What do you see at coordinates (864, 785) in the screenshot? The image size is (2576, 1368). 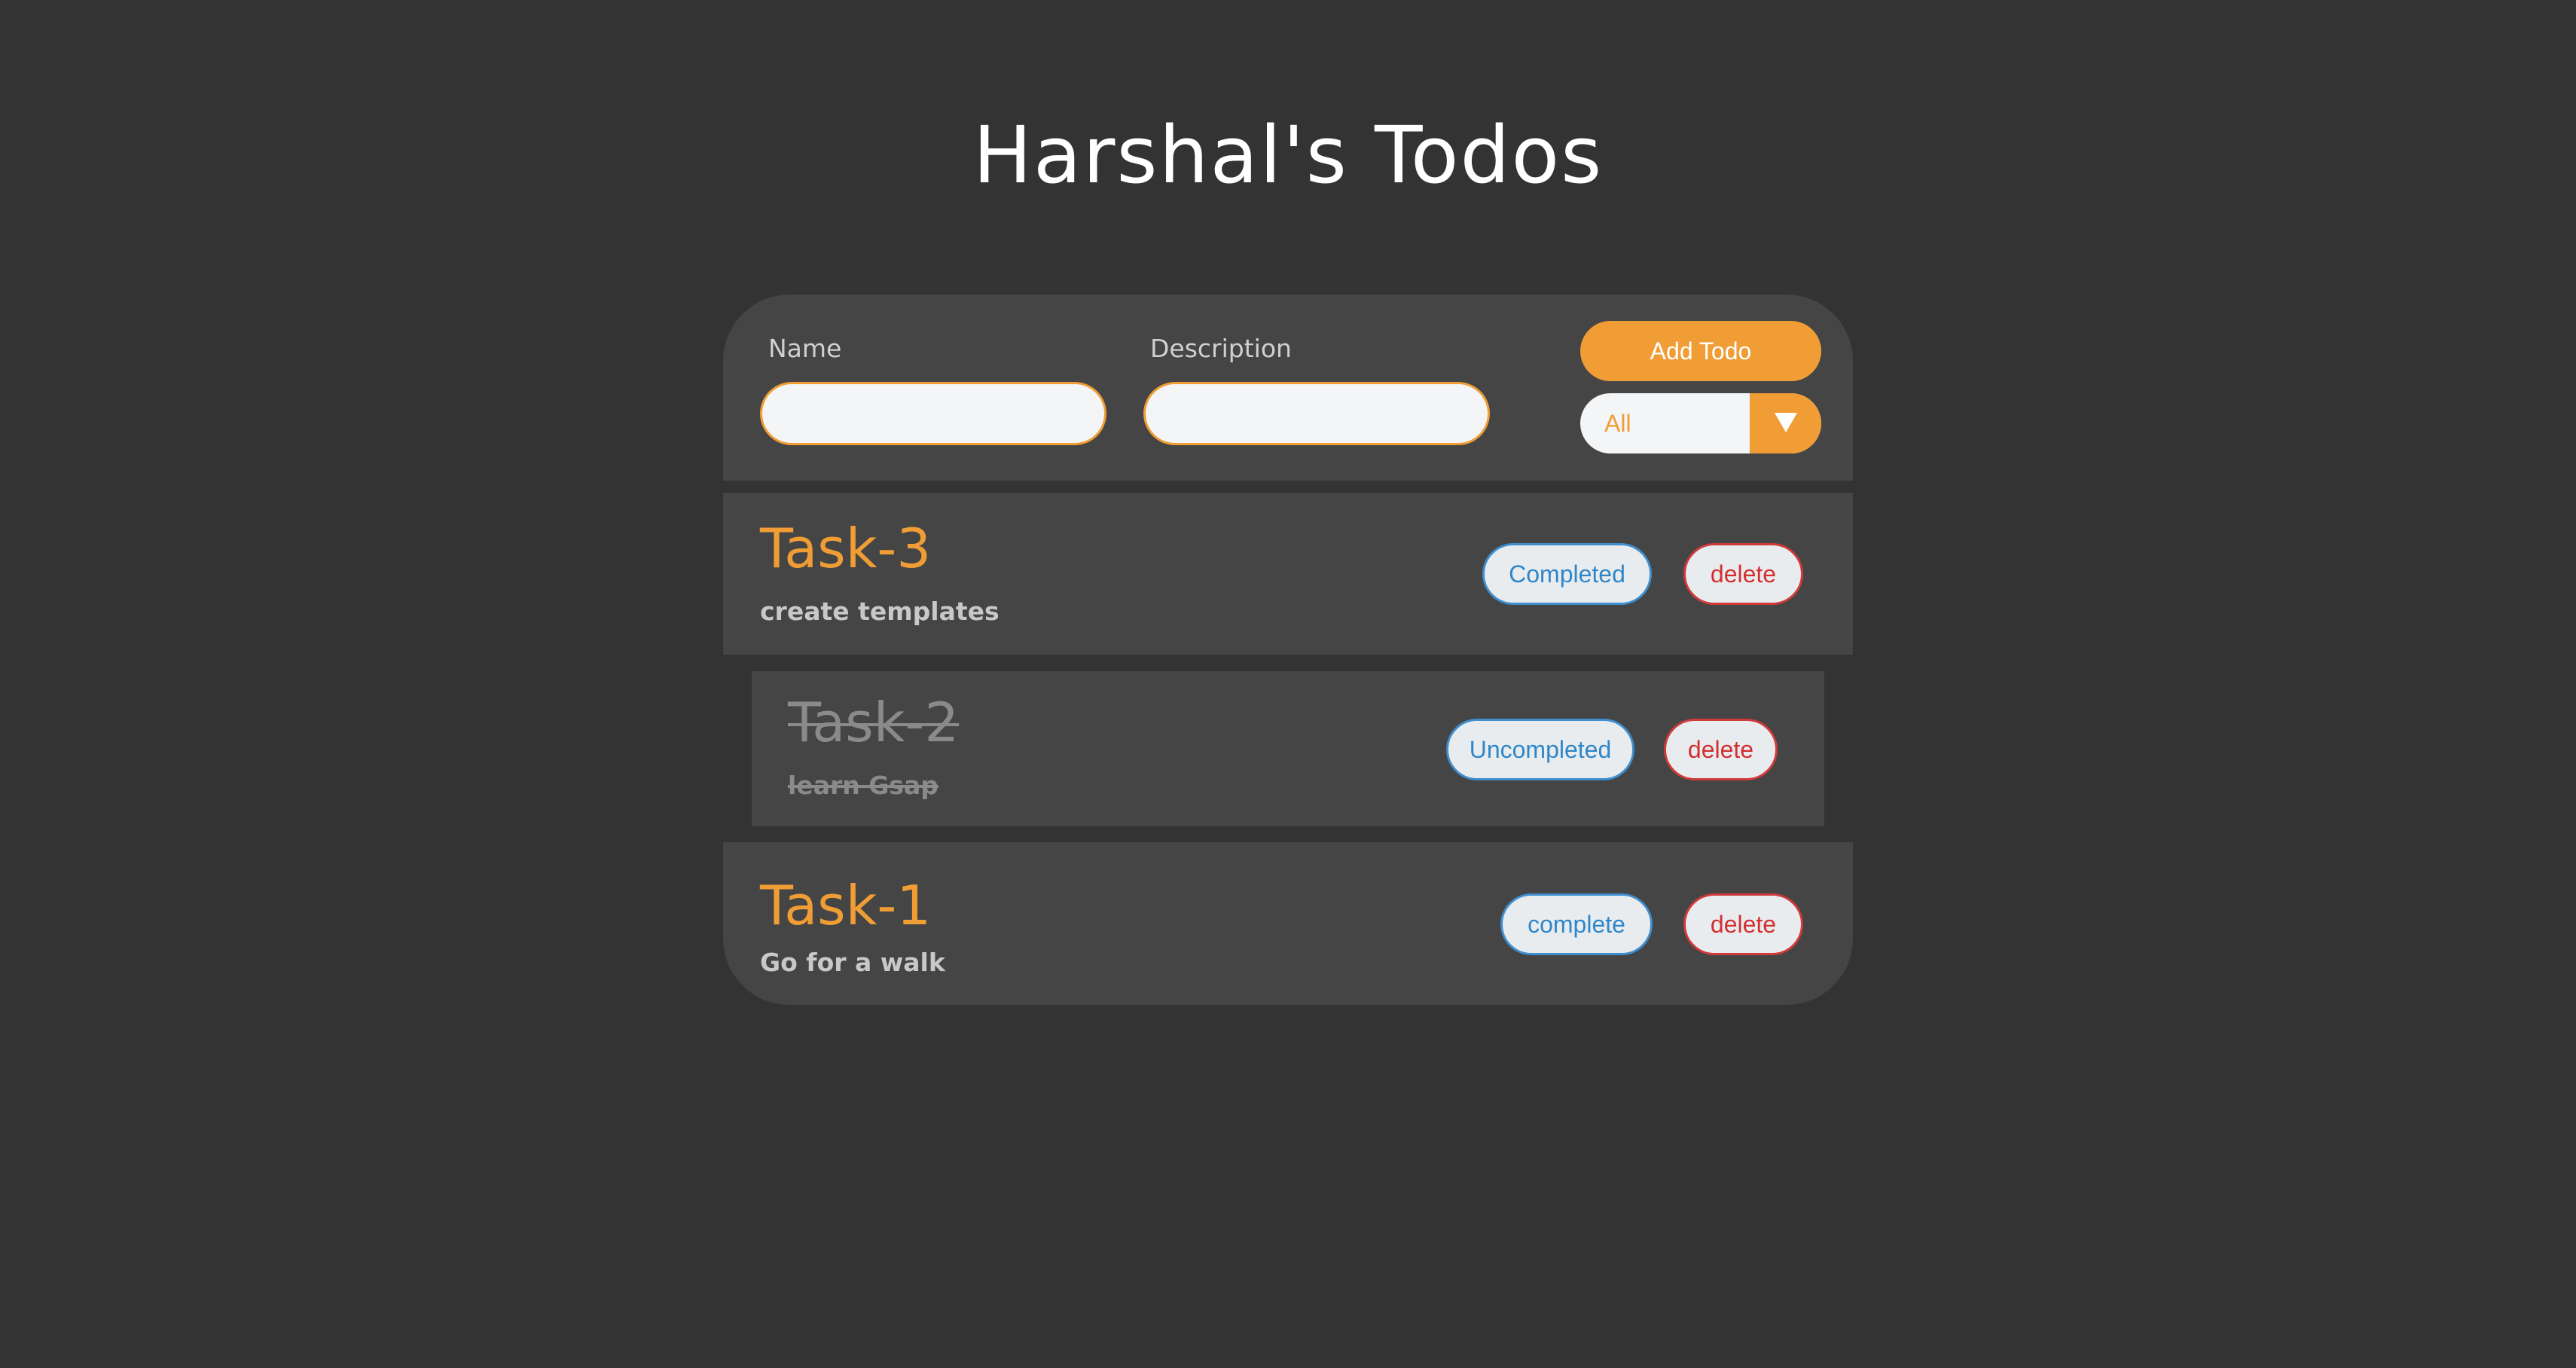 I see `todo-description: learn Gsap` at bounding box center [864, 785].